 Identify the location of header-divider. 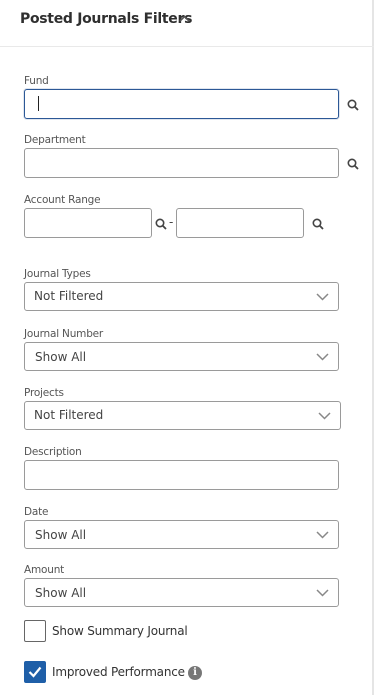
(187, 46).